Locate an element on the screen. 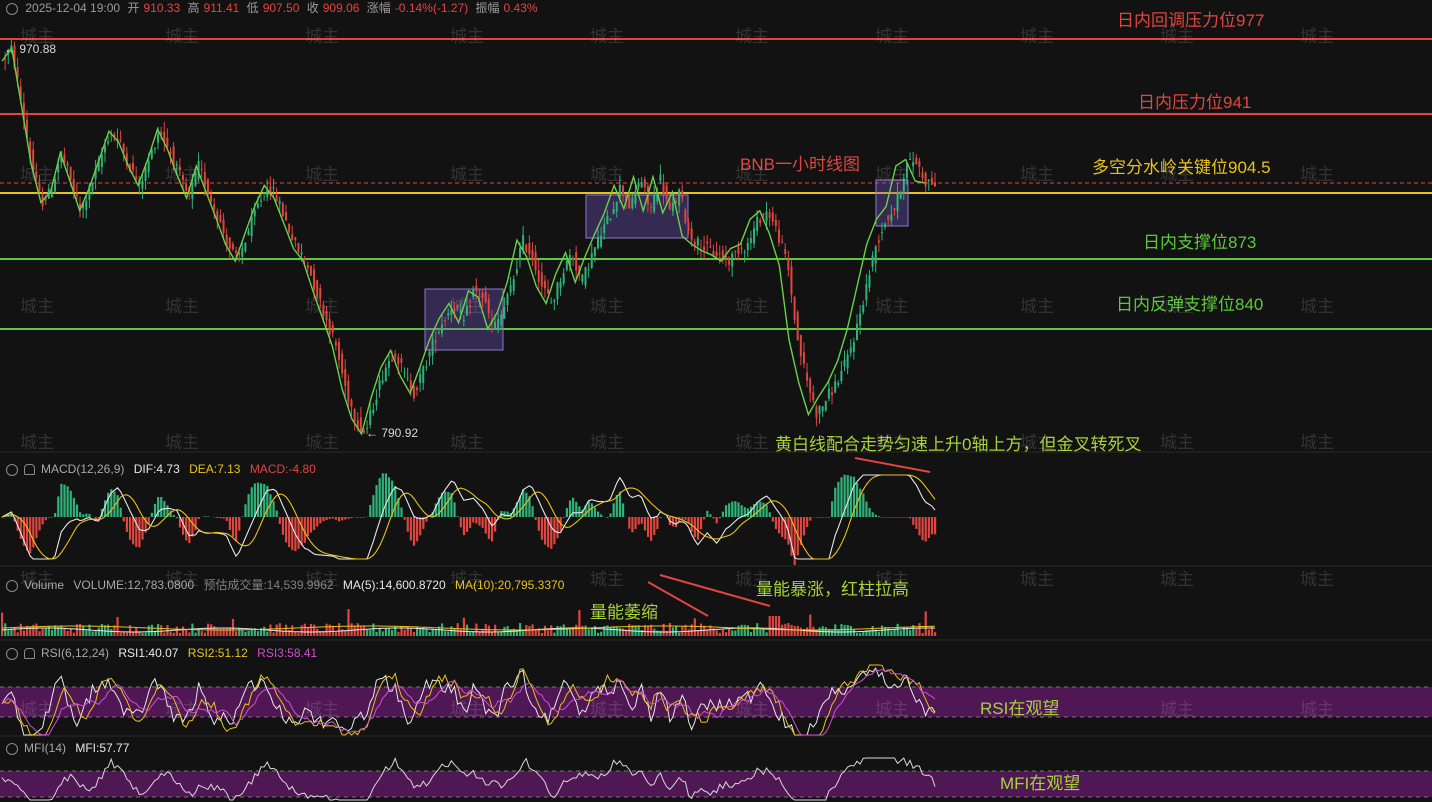 The height and width of the screenshot is (802, 1432). mfi-toggle-icon is located at coordinates (12, 748).